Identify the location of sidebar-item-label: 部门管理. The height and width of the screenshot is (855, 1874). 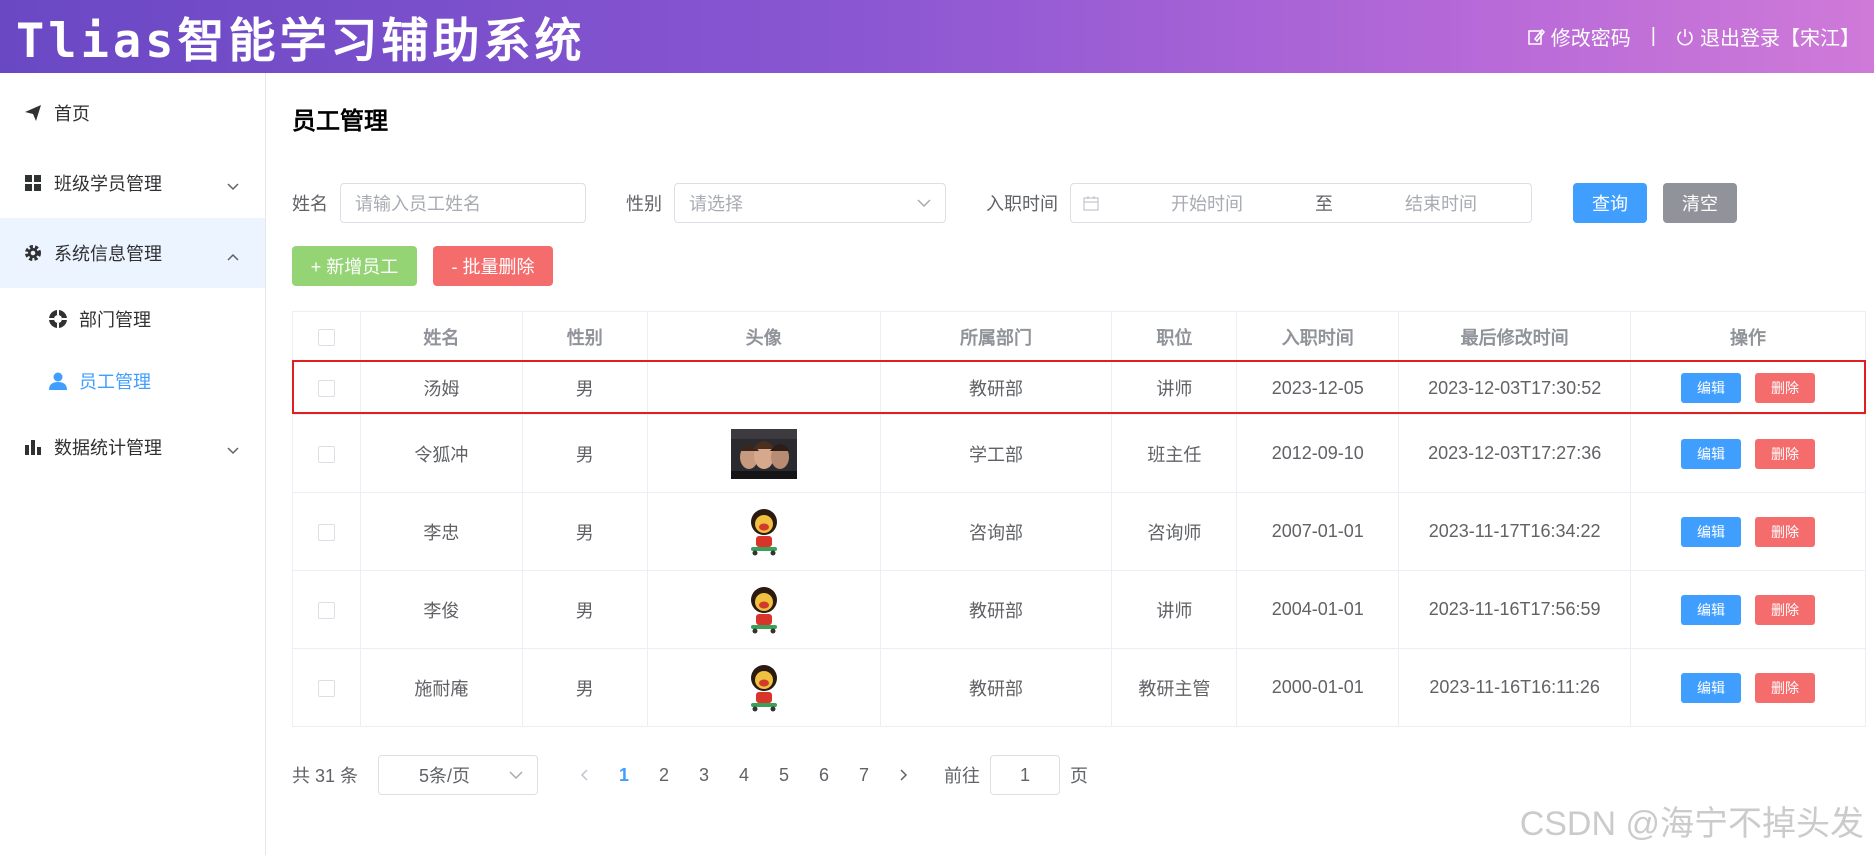
(115, 320).